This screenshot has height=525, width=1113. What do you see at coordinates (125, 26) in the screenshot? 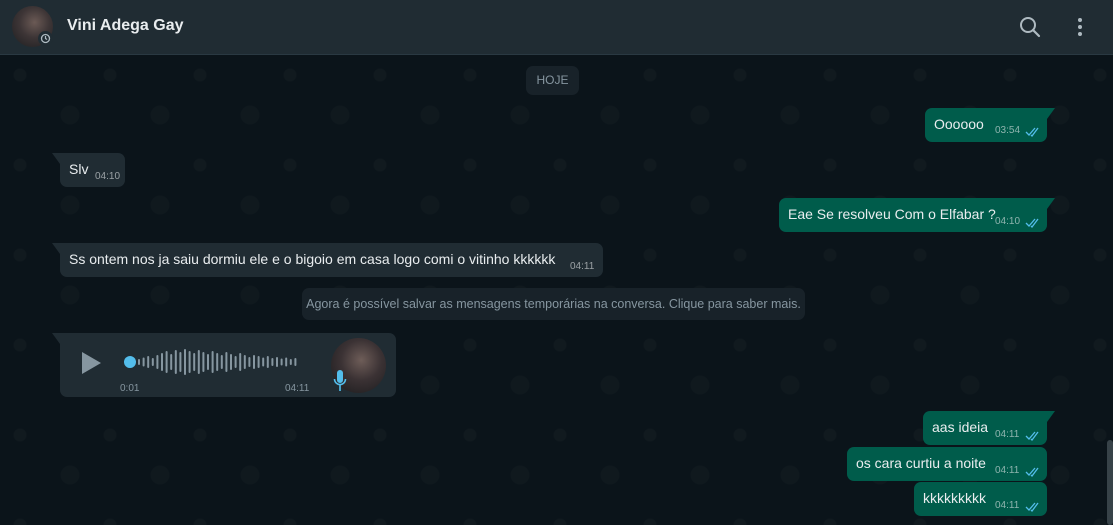
I see `contact-name: Vini Adega Gay` at bounding box center [125, 26].